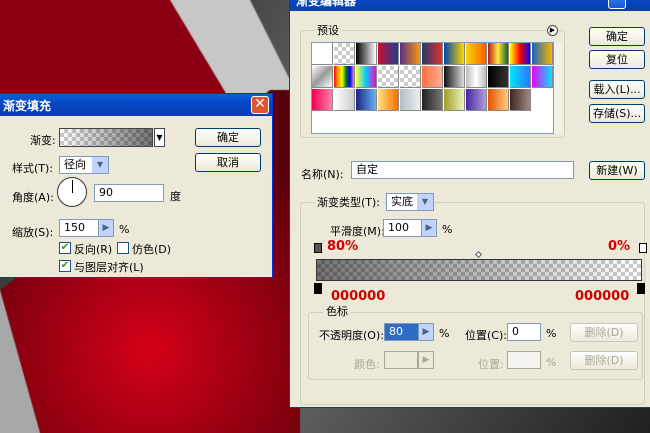 The height and width of the screenshot is (433, 650). What do you see at coordinates (604, 360) in the screenshot?
I see `delete-color-stop-button: 删除(D)` at bounding box center [604, 360].